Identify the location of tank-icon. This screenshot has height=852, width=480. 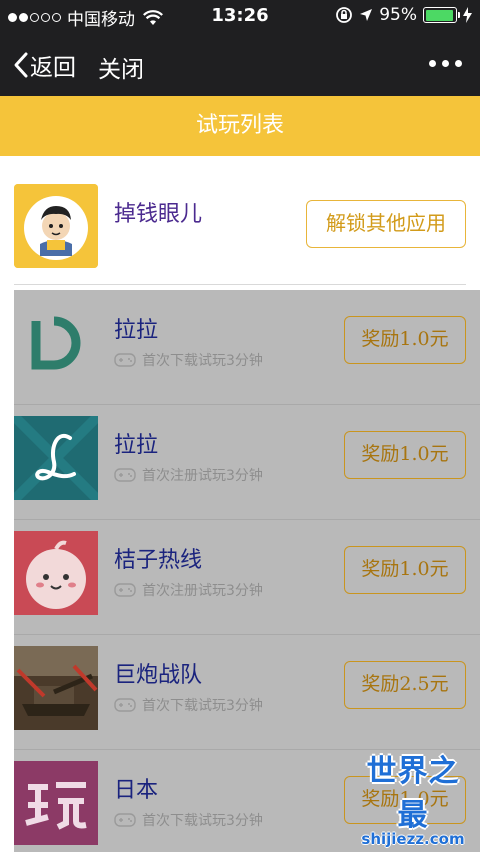
(56, 688).